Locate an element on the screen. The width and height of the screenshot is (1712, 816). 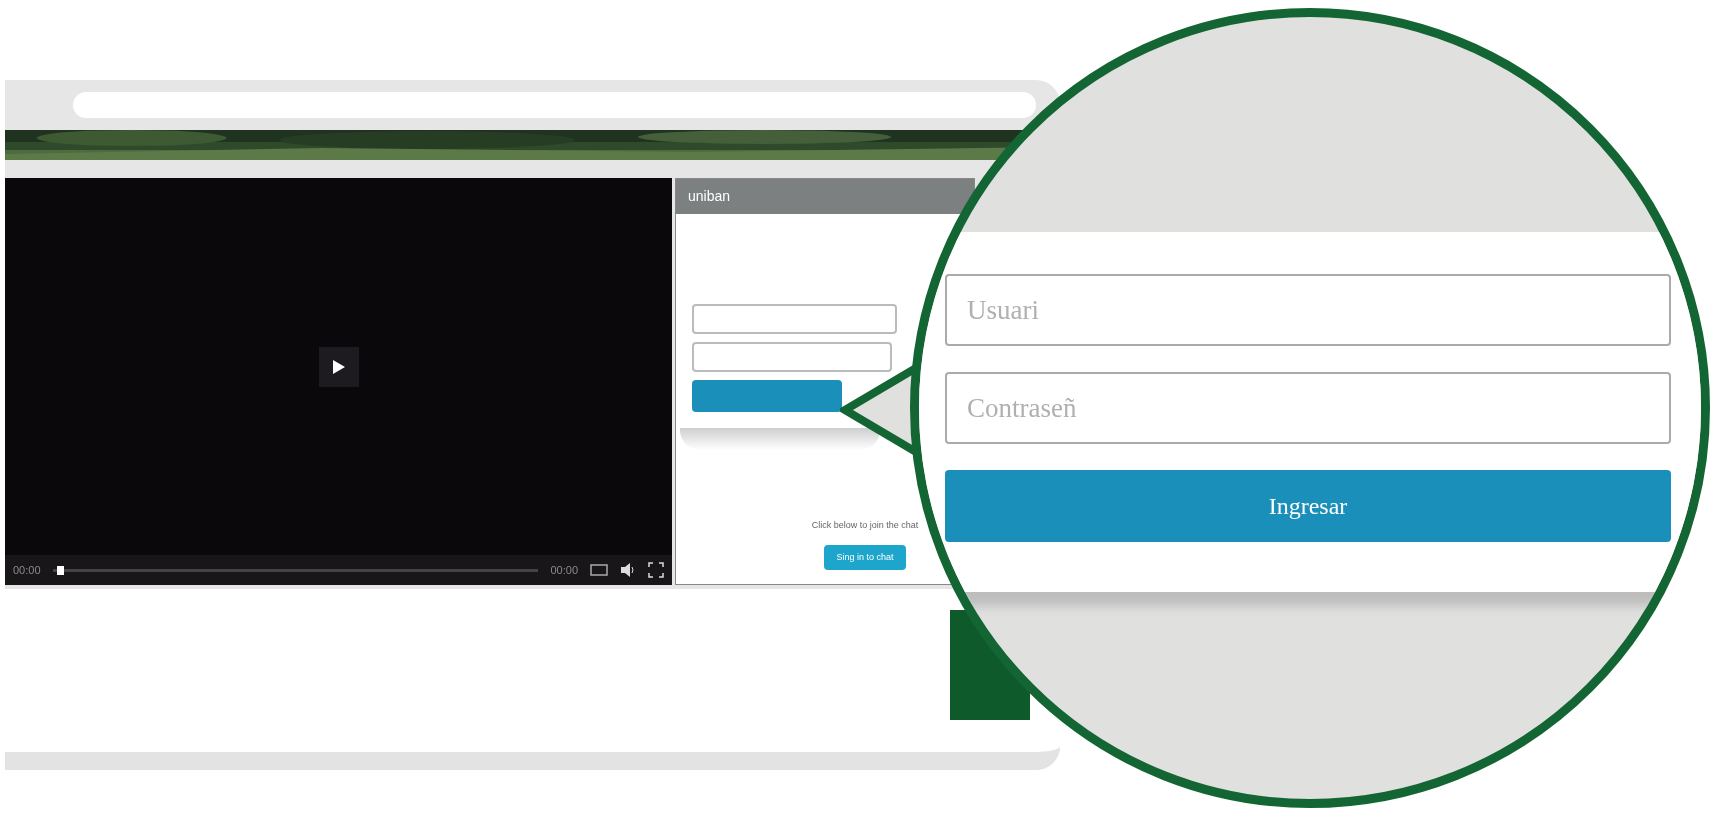
progress-track is located at coordinates (295, 570).